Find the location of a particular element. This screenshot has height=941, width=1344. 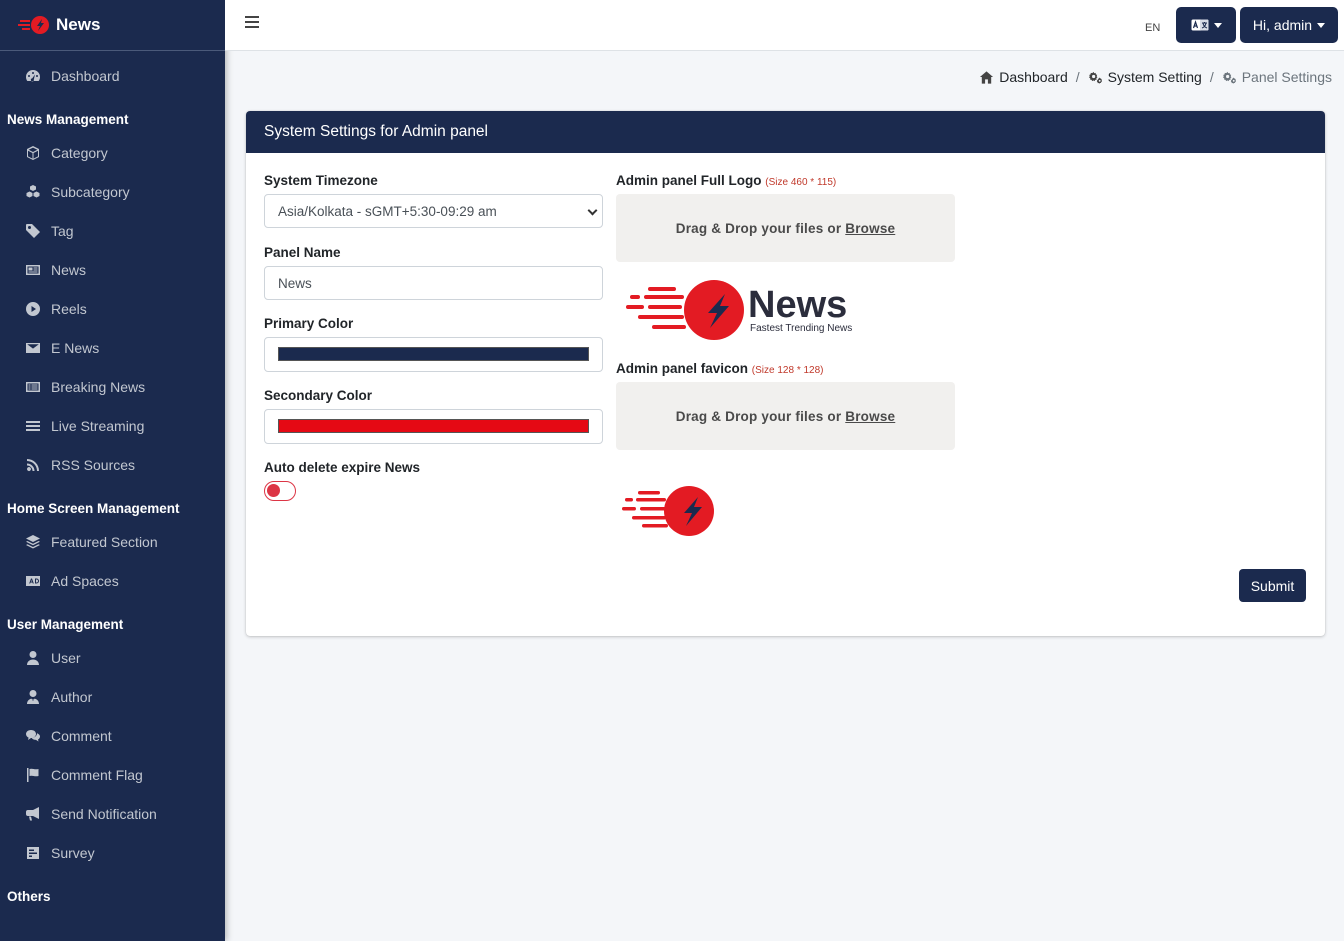

cubes-icon is located at coordinates (33, 192).